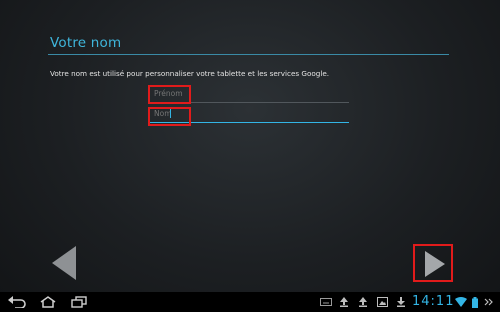 This screenshot has height=312, width=500. I want to click on home-icon, so click(48, 302).